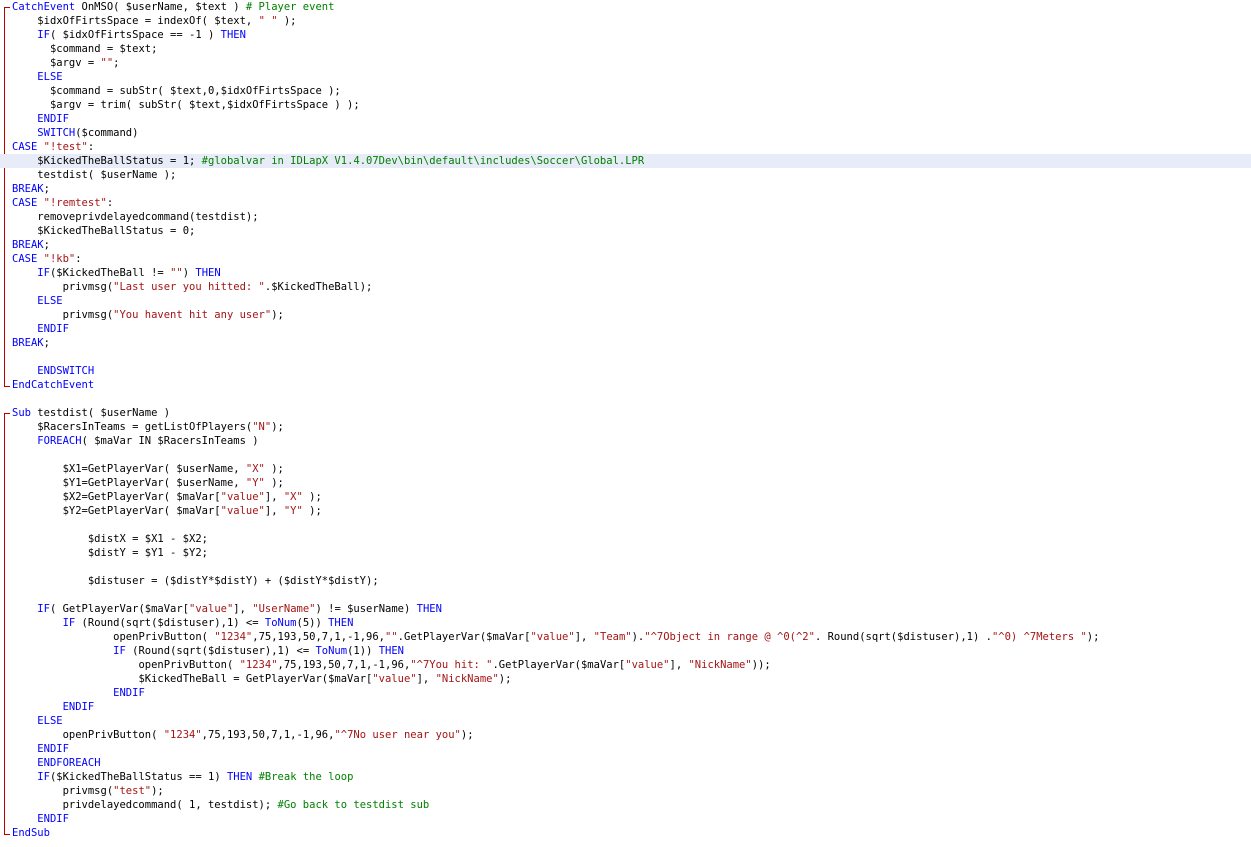 The width and height of the screenshot is (1251, 847). Describe the element at coordinates (625, 273) in the screenshot. I see `code-line: IF($KickedTheBall != "") THEN` at that location.